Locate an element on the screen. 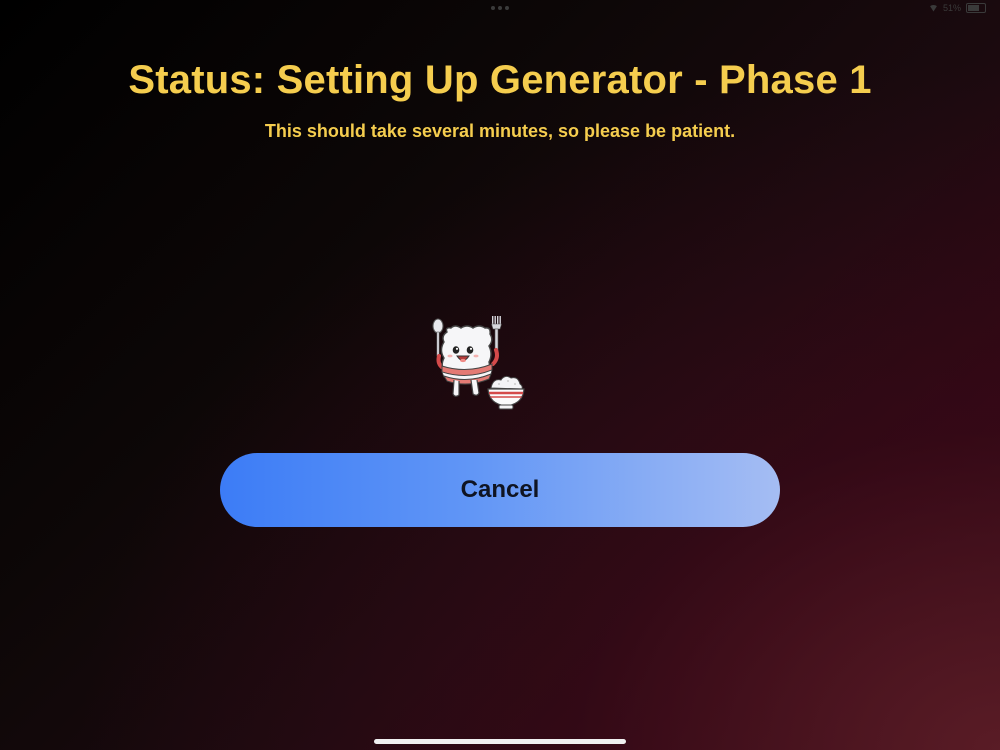 Image resolution: width=1000 pixels, height=750 pixels. wifi-icon is located at coordinates (933, 8).